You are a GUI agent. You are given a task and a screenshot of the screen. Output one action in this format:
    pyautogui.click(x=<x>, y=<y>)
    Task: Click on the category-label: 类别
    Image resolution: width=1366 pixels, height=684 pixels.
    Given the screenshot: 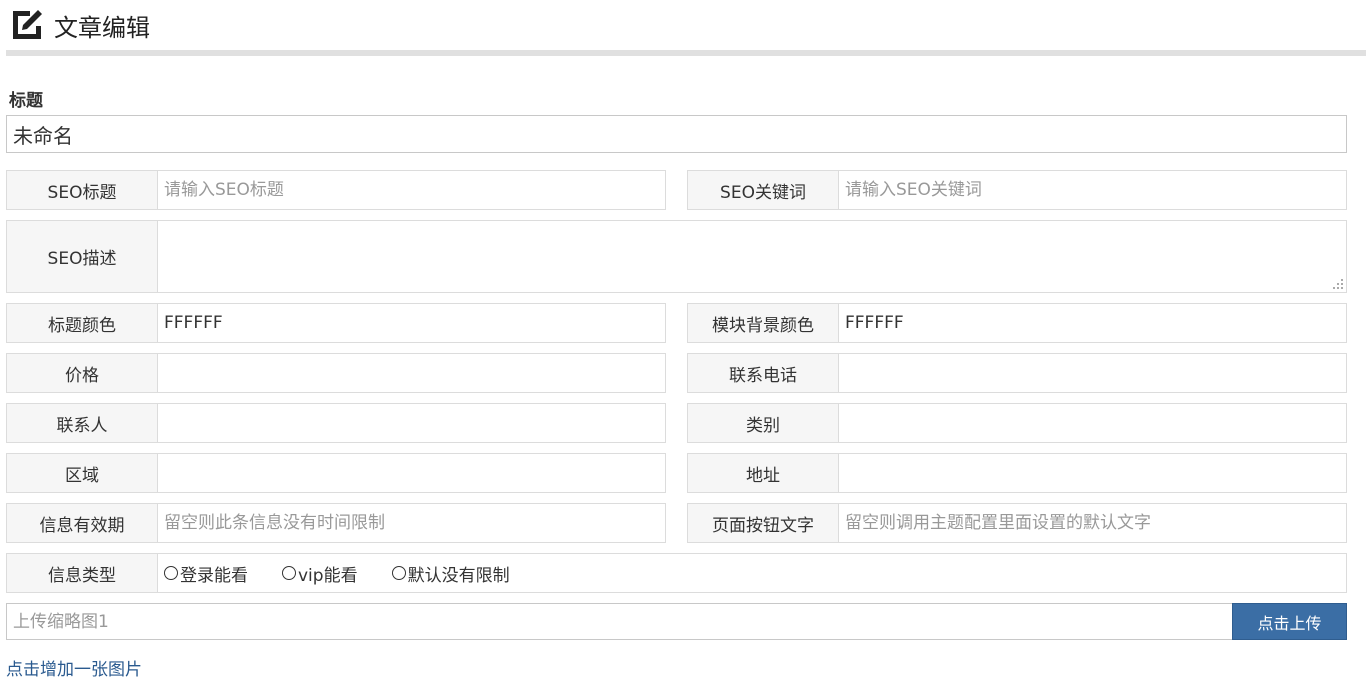 What is the action you would take?
    pyautogui.click(x=763, y=423)
    